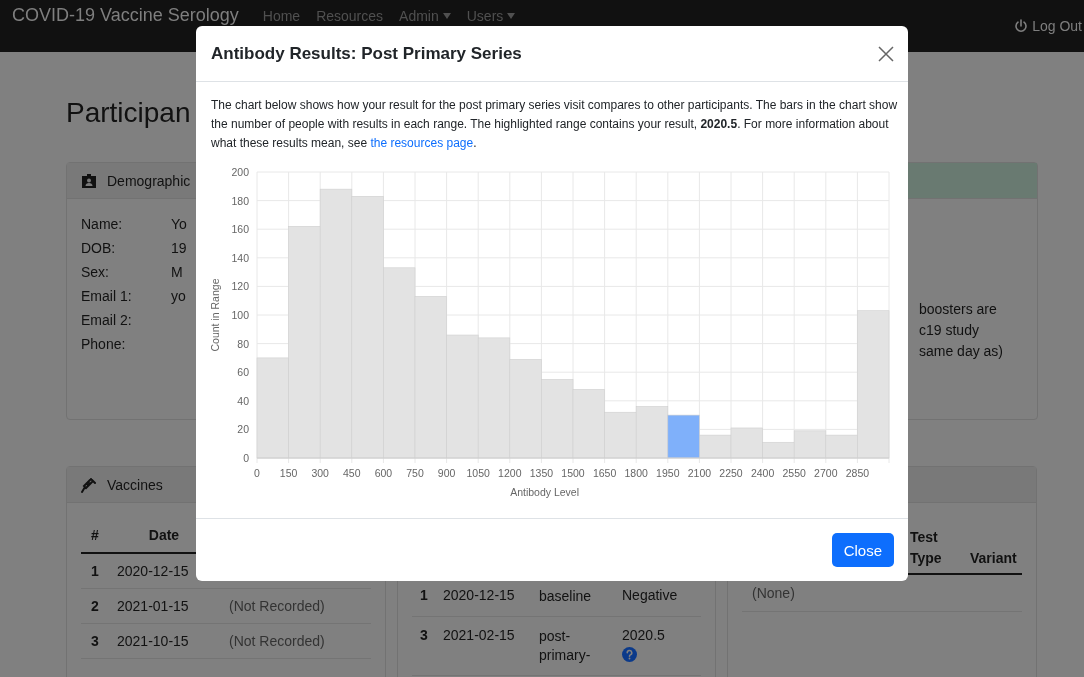  Describe the element at coordinates (135, 484) in the screenshot. I see `card-title: Vaccines` at that location.